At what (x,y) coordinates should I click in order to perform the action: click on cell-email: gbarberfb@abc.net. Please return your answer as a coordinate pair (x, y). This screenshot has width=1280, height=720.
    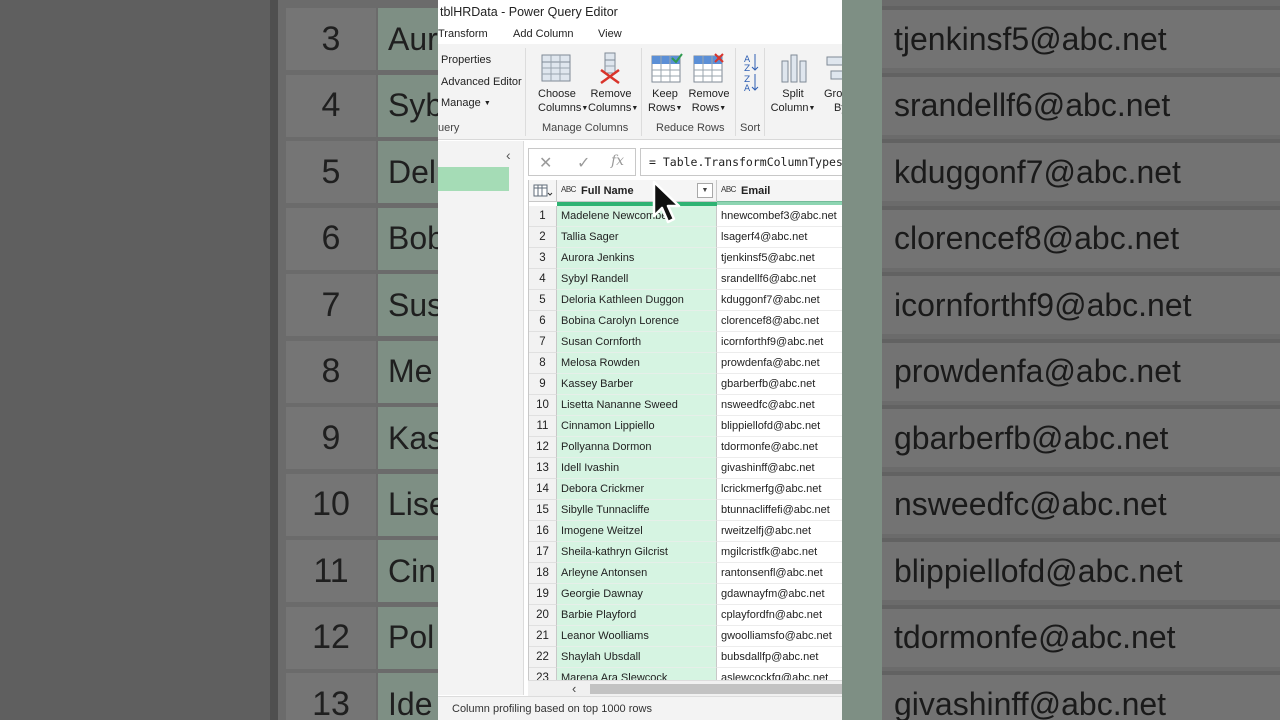
    Looking at the image, I should click on (779, 384).